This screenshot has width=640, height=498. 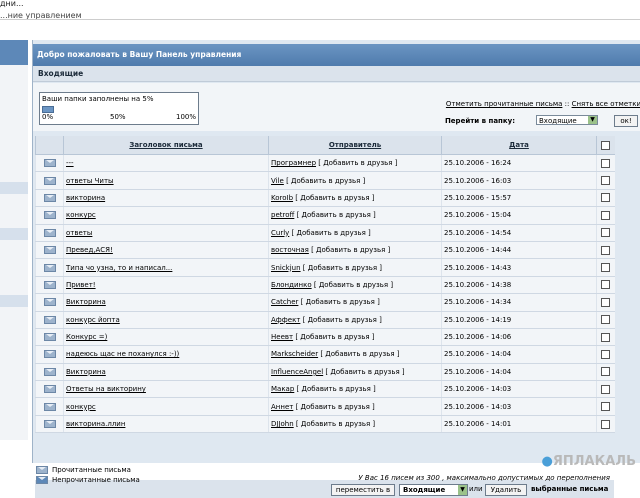 I want to click on header-subject: Заголовок письма, so click(x=166, y=145).